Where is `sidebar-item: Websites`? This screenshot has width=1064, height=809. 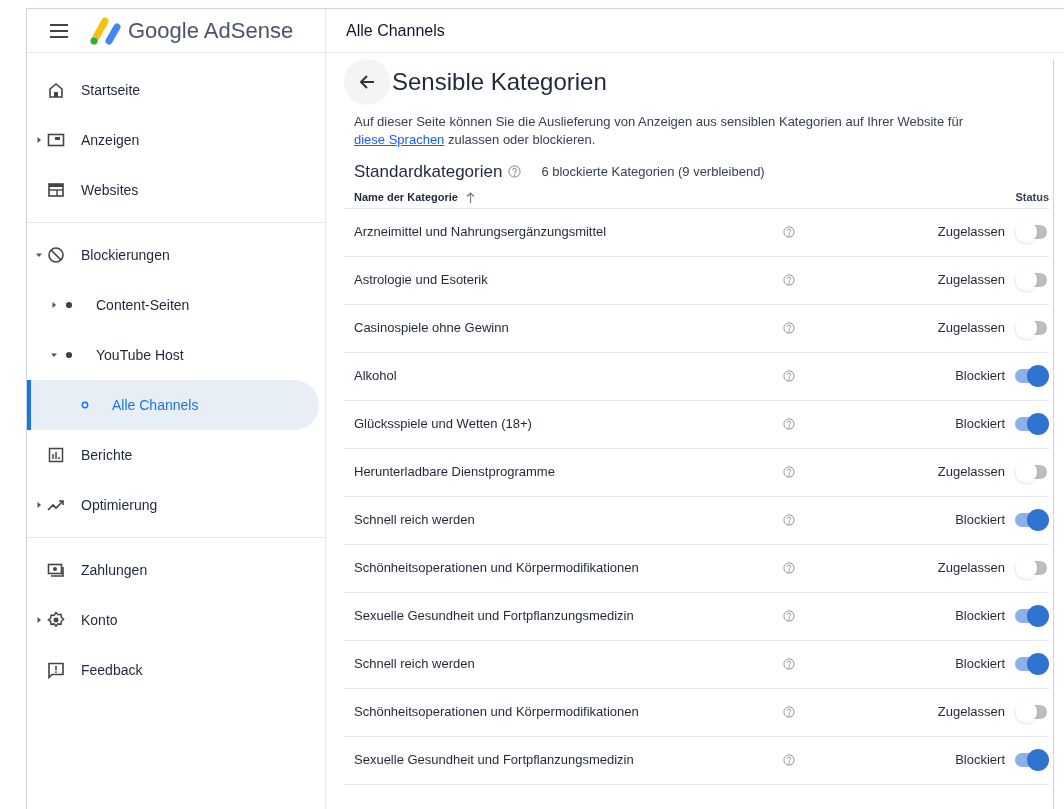
sidebar-item: Websites is located at coordinates (173, 190).